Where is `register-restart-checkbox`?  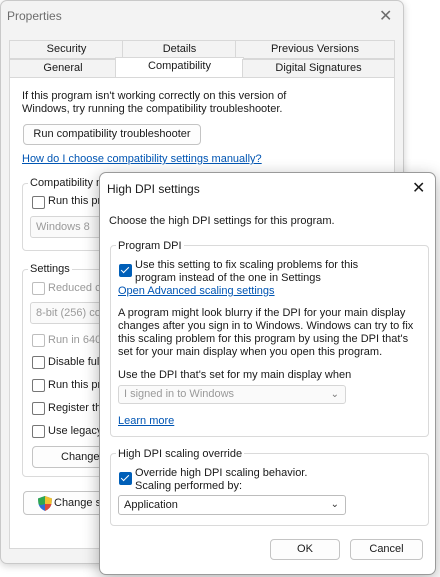
register-restart-checkbox is located at coordinates (38, 408).